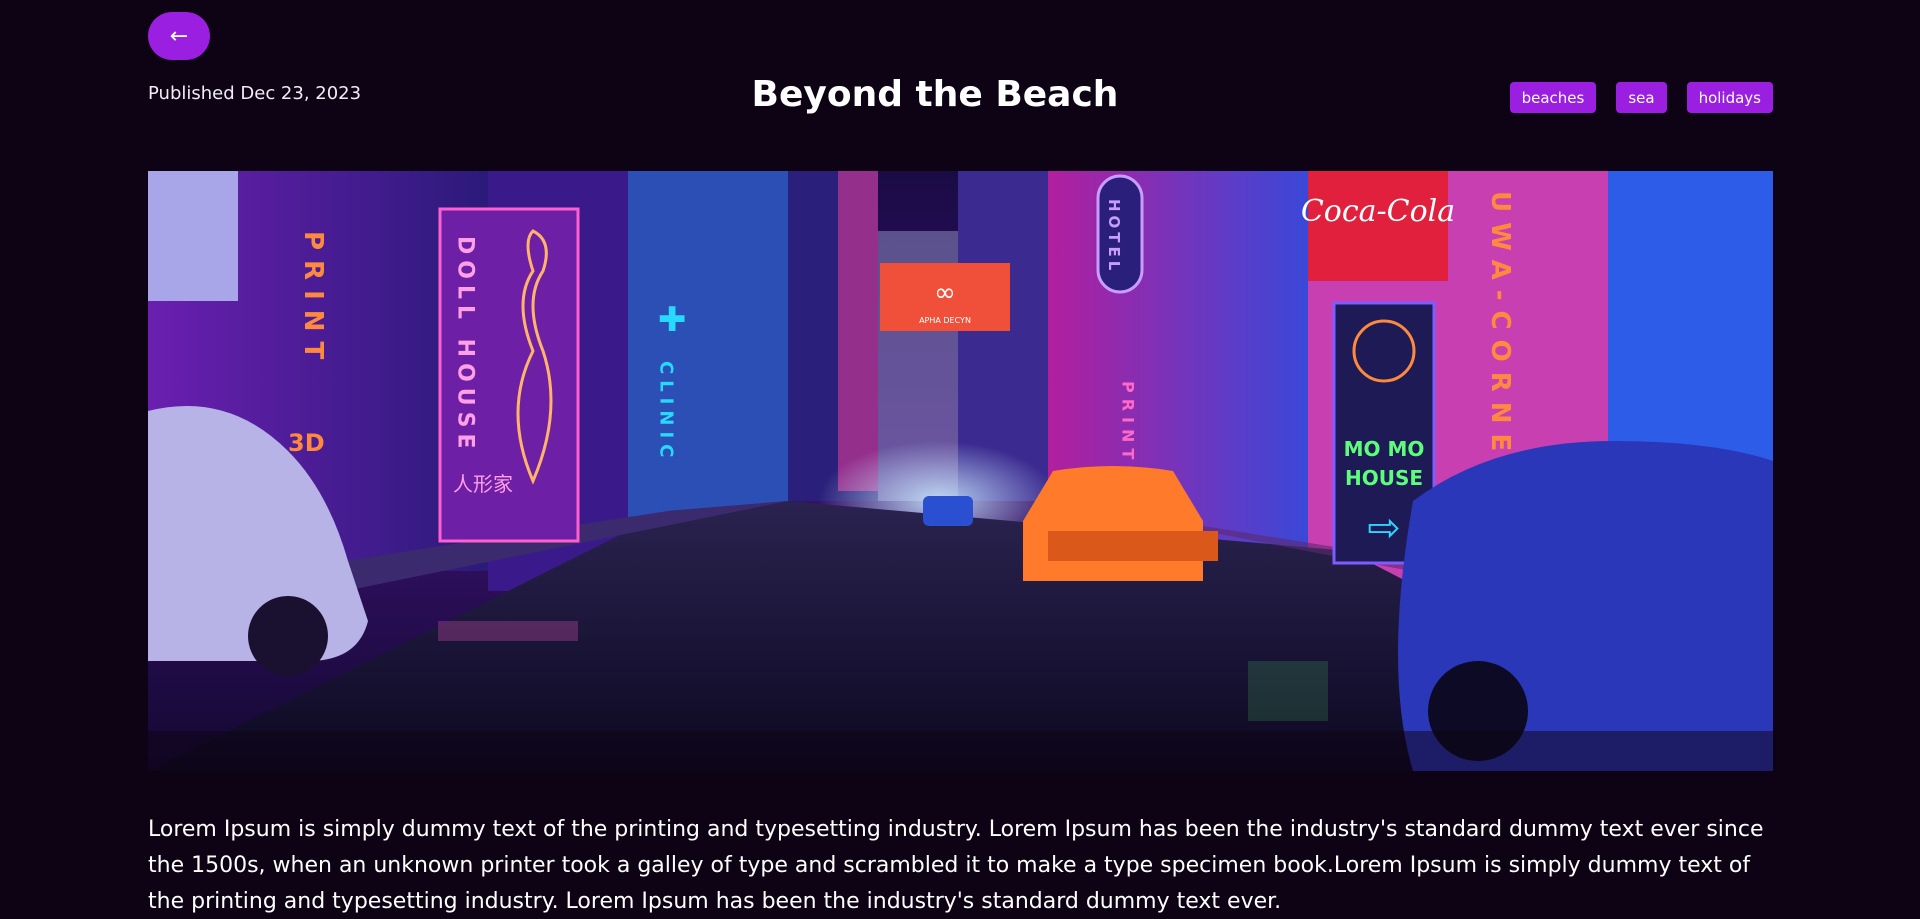 Image resolution: width=1920 pixels, height=919 pixels. I want to click on print-small-text: PRINT, so click(1128, 423).